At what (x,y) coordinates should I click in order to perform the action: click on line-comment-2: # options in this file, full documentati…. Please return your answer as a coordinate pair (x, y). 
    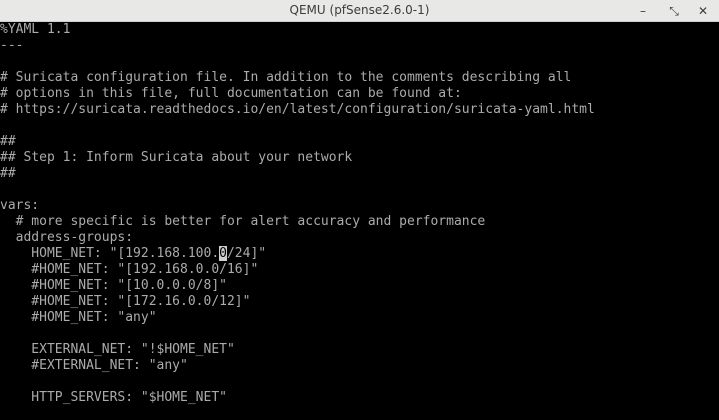
    Looking at the image, I should click on (231, 93).